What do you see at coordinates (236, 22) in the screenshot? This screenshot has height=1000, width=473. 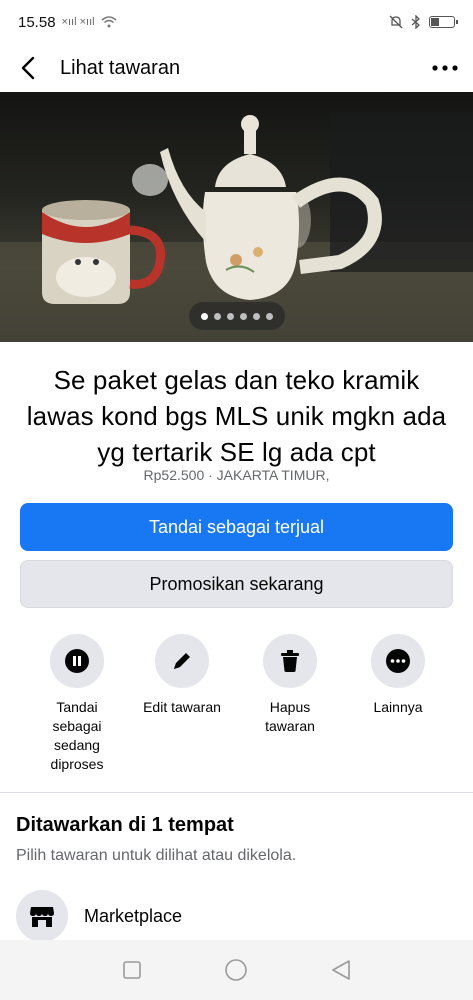 I see `status-bar: 15.58 ×ııl ×ııl` at bounding box center [236, 22].